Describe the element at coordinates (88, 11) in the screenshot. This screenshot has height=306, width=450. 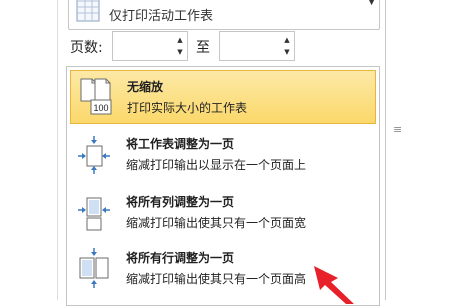
I see `worksheet-icon` at that location.